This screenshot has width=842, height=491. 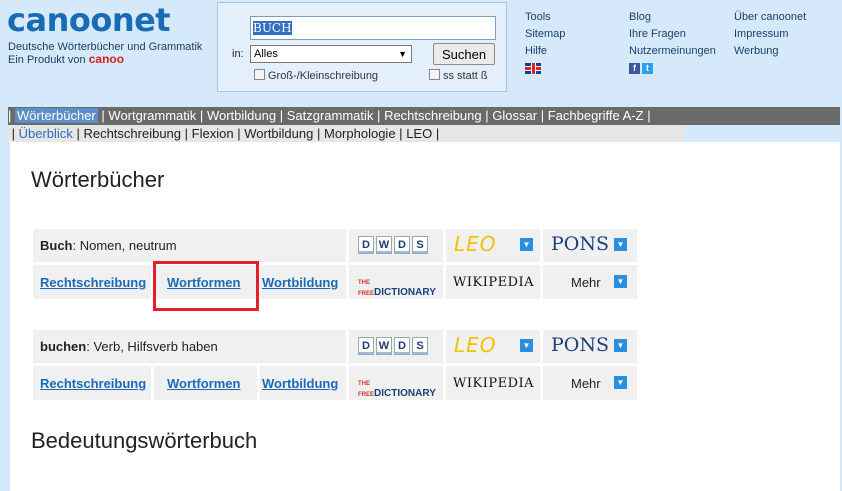 What do you see at coordinates (672, 68) in the screenshot?
I see `social-links: ft` at bounding box center [672, 68].